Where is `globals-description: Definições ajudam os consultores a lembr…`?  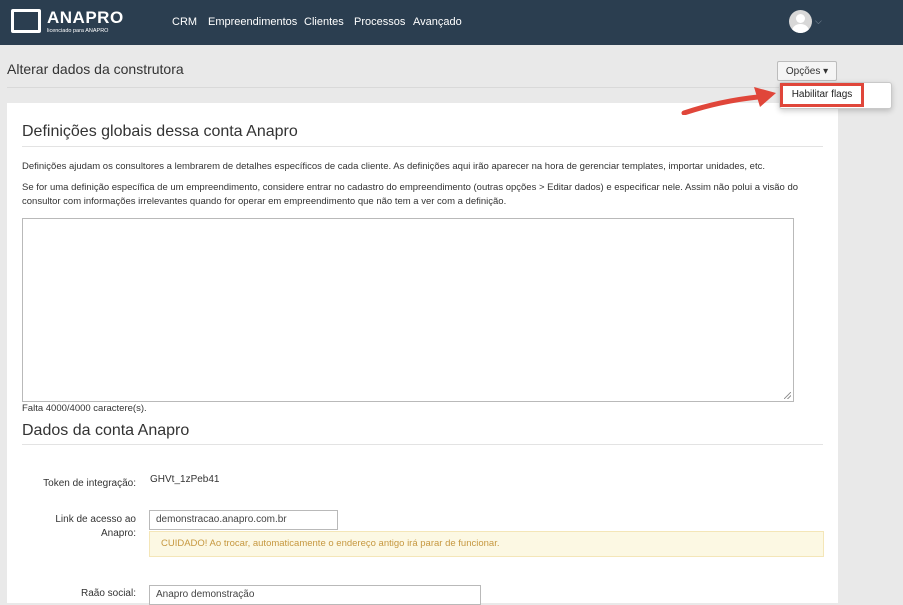 globals-description: Definições ajudam os consultores a lembr… is located at coordinates (393, 166).